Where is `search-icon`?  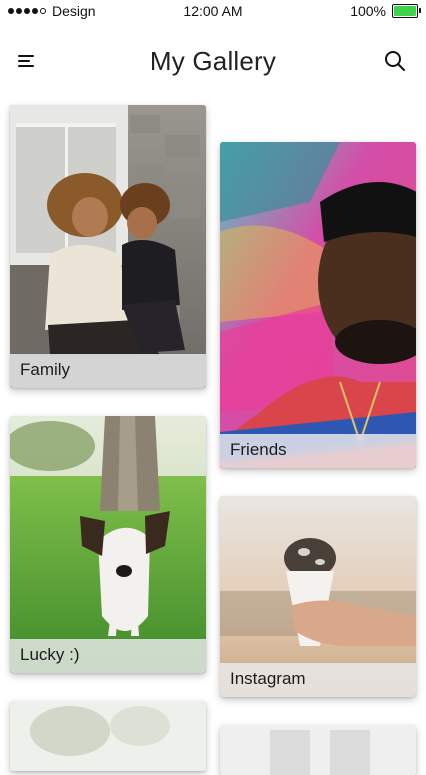
search-icon is located at coordinates (395, 61).